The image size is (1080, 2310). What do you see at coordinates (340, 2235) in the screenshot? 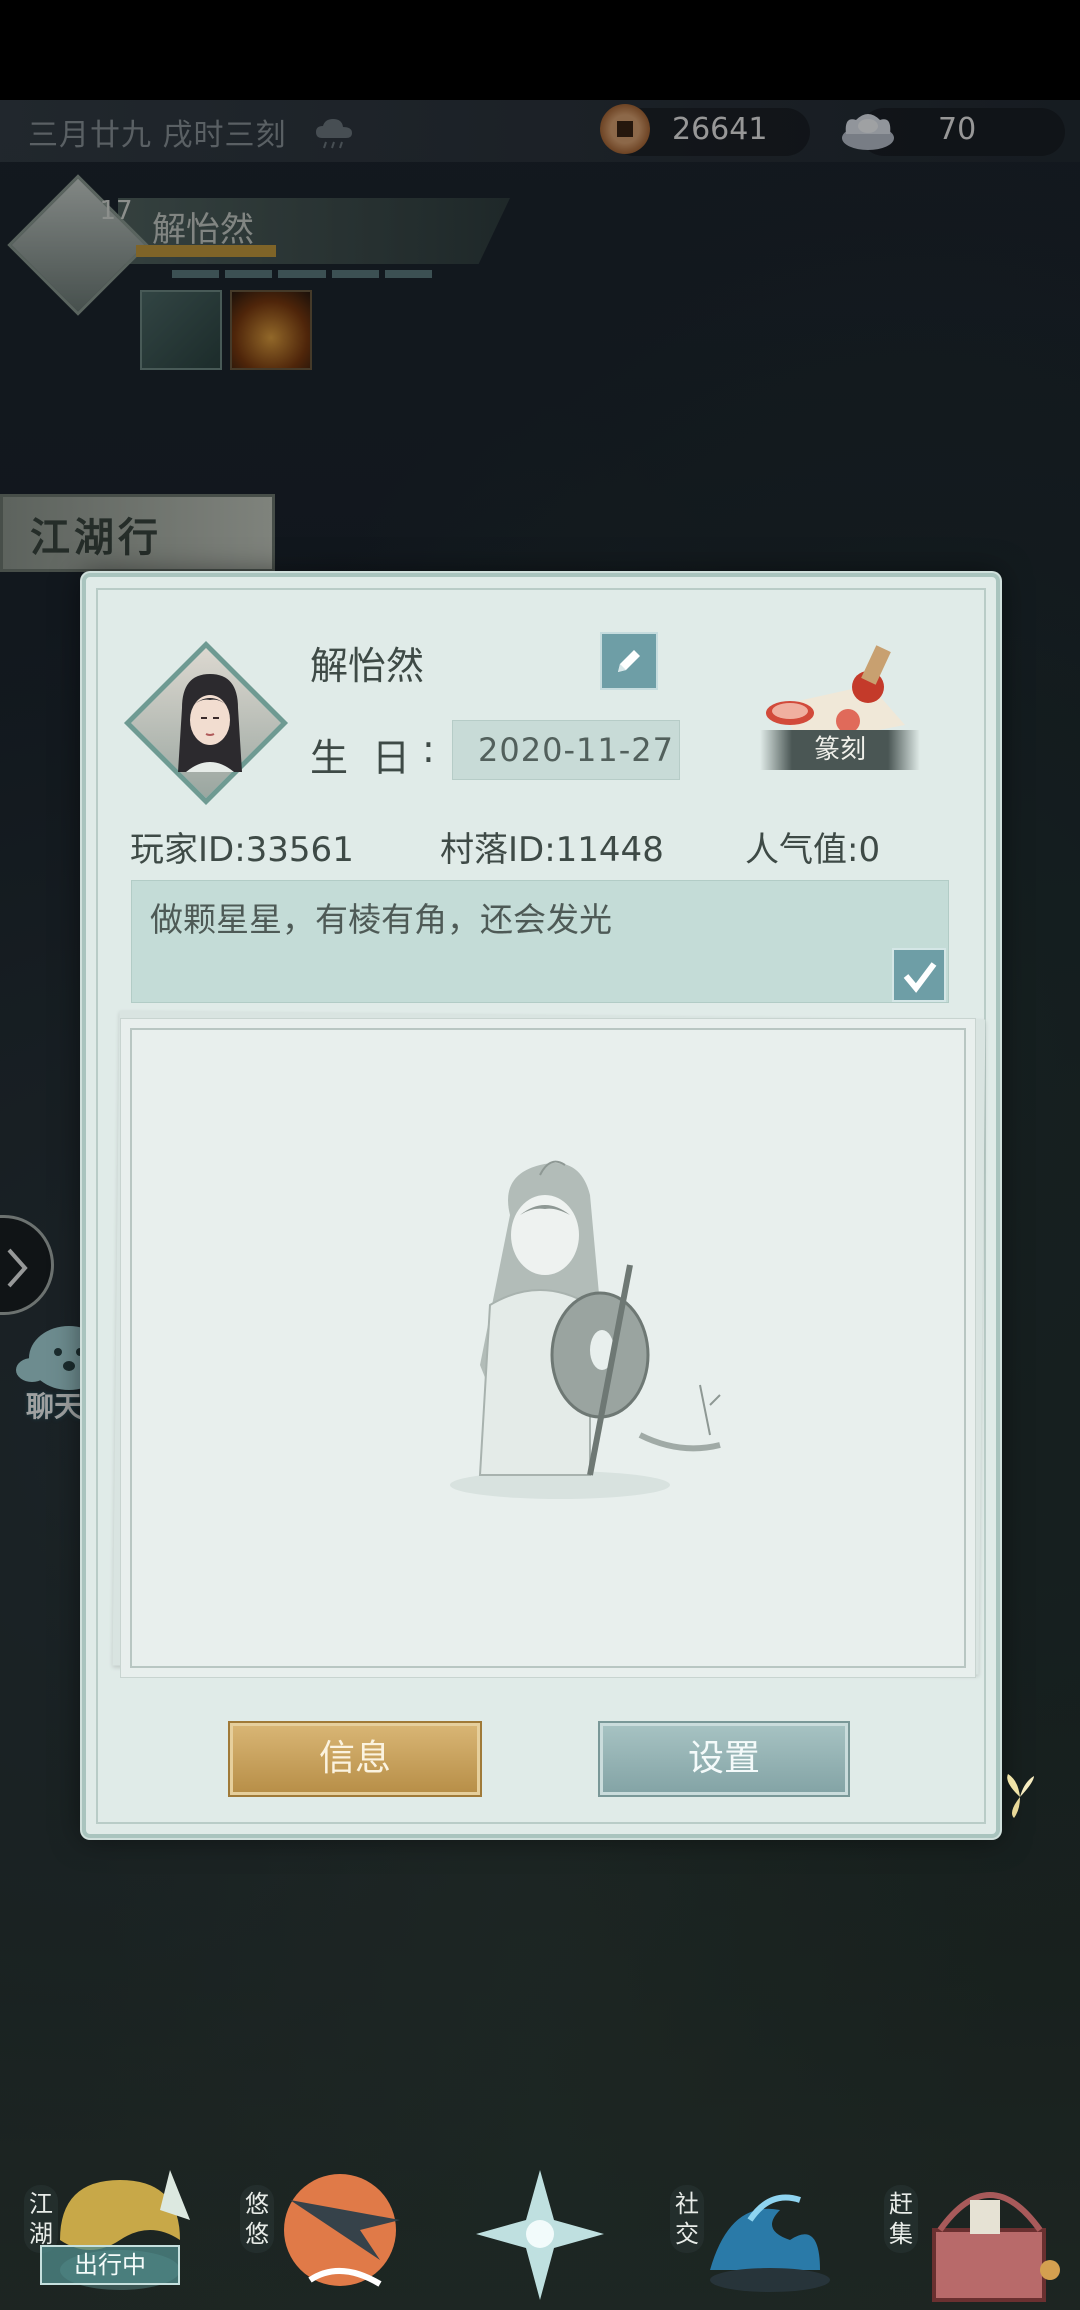
I see `youyou-nav-icon` at bounding box center [340, 2235].